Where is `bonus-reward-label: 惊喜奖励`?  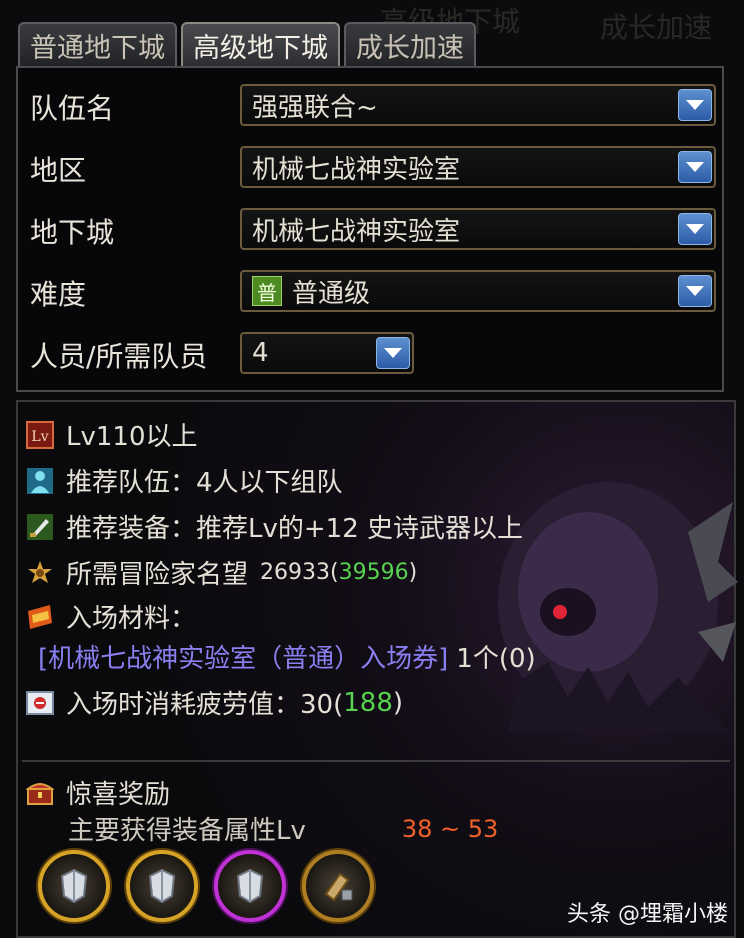
bonus-reward-label: 惊喜奖励 is located at coordinates (118, 795).